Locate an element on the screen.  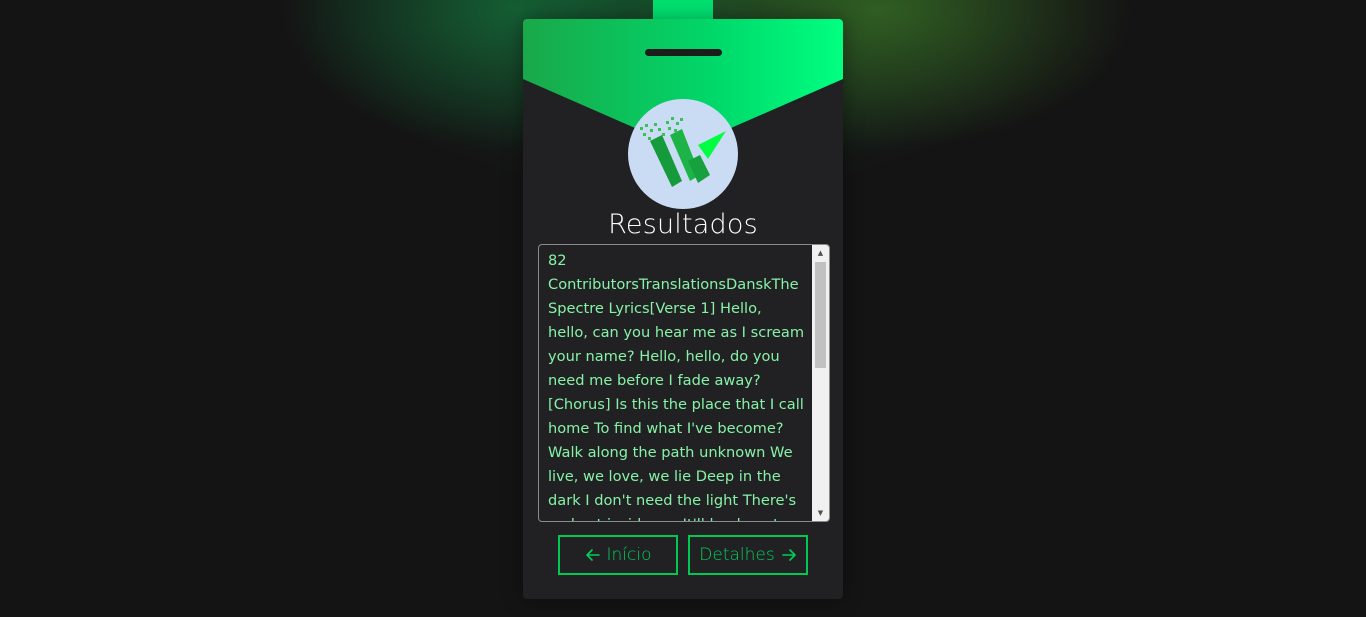
back-button: Início is located at coordinates (618, 555).